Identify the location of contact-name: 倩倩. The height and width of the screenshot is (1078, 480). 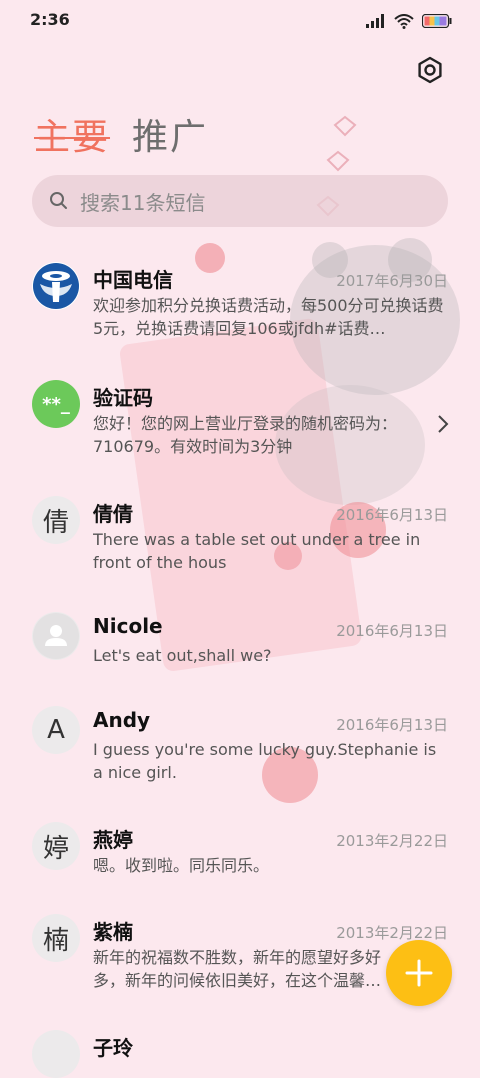
(113, 514).